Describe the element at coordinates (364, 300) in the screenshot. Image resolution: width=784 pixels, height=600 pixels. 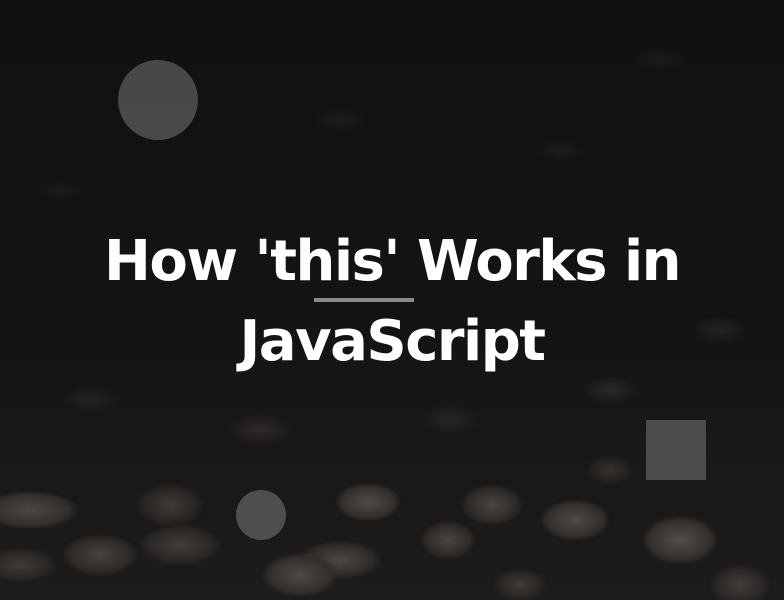
I see `title-underline` at that location.